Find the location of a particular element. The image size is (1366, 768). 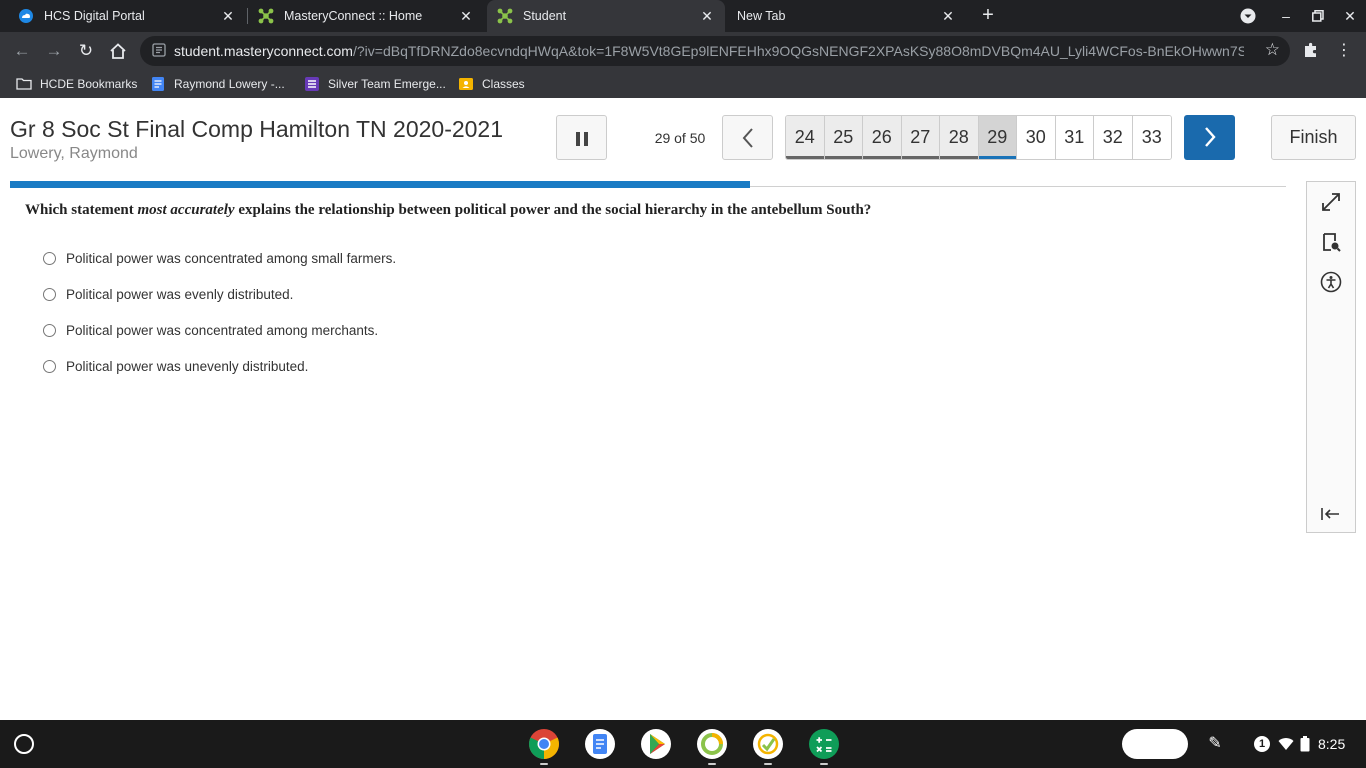

battery-icon is located at coordinates (1305, 744).